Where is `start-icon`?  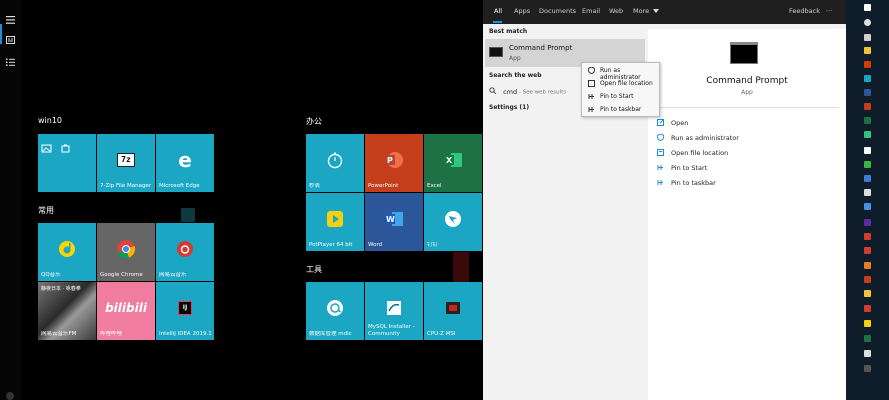
start-icon is located at coordinates (867, 7).